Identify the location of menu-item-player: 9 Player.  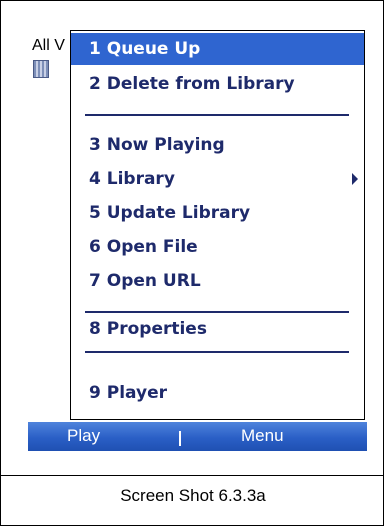
(217, 393).